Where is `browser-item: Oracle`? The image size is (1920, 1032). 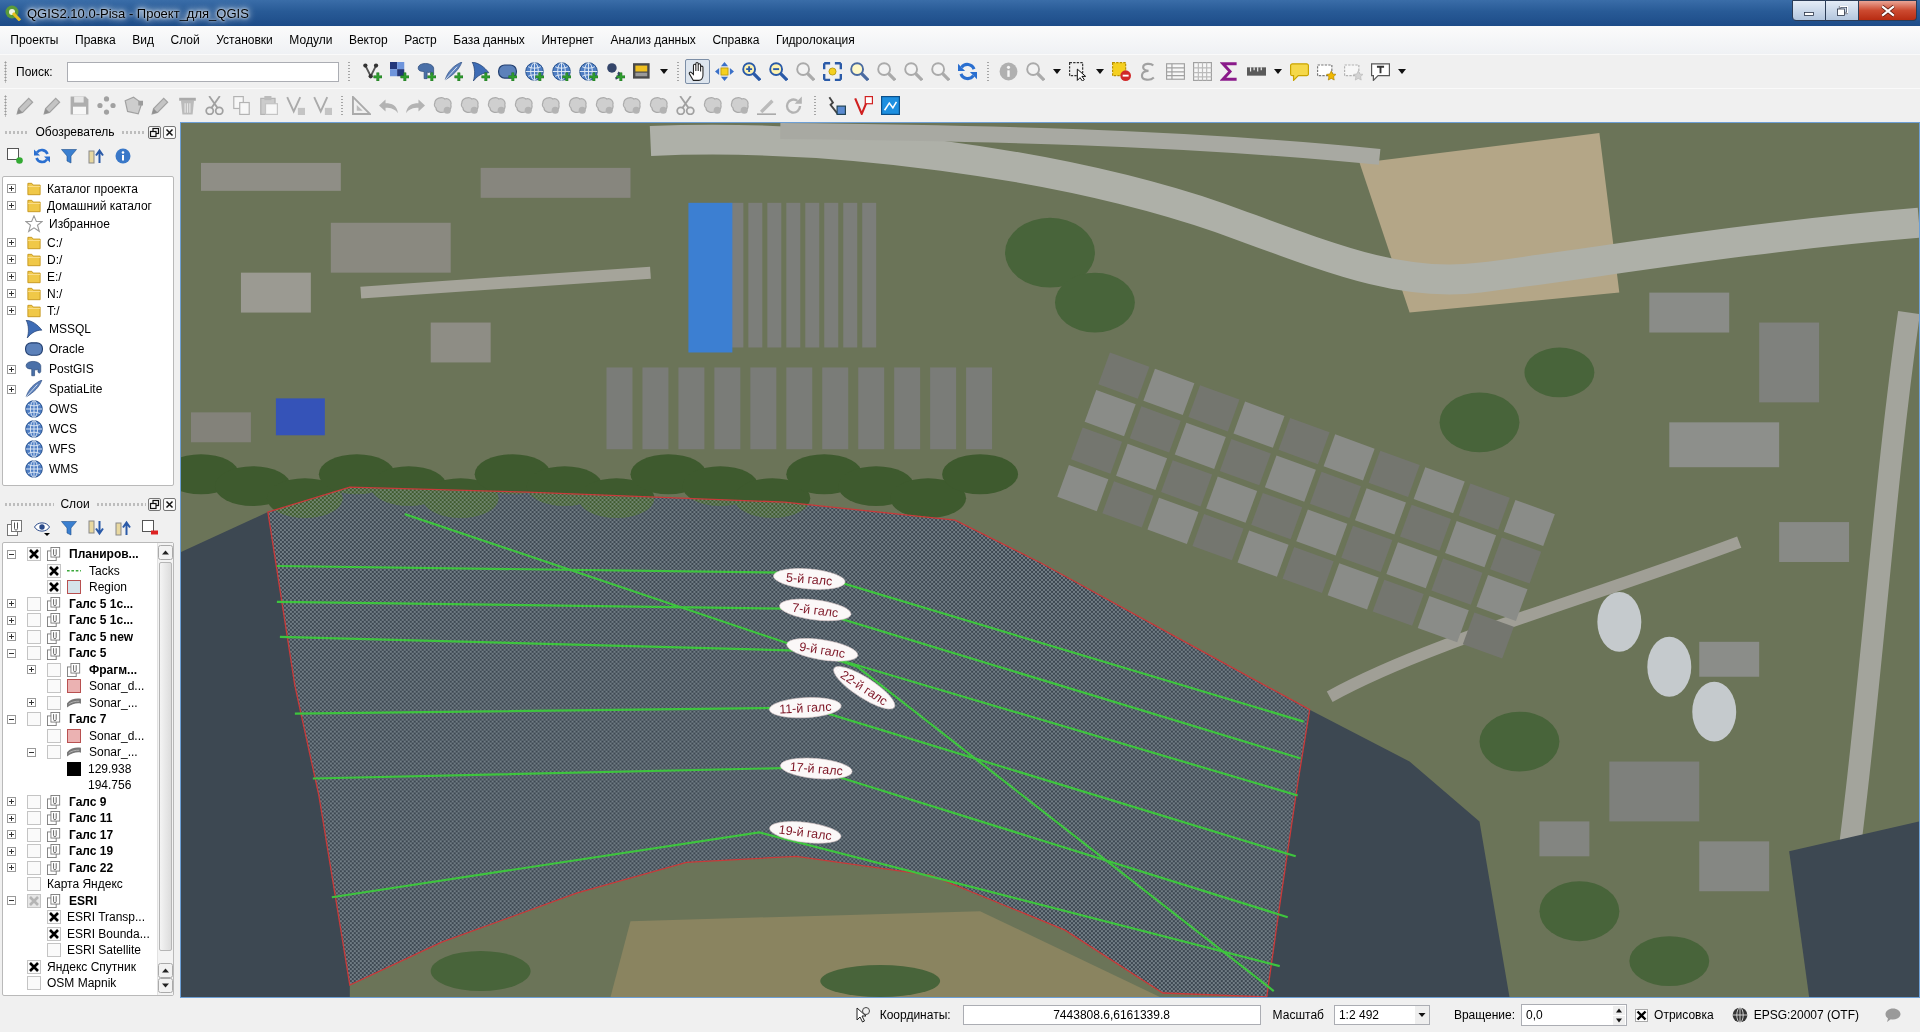
browser-item: Oracle is located at coordinates (67, 349).